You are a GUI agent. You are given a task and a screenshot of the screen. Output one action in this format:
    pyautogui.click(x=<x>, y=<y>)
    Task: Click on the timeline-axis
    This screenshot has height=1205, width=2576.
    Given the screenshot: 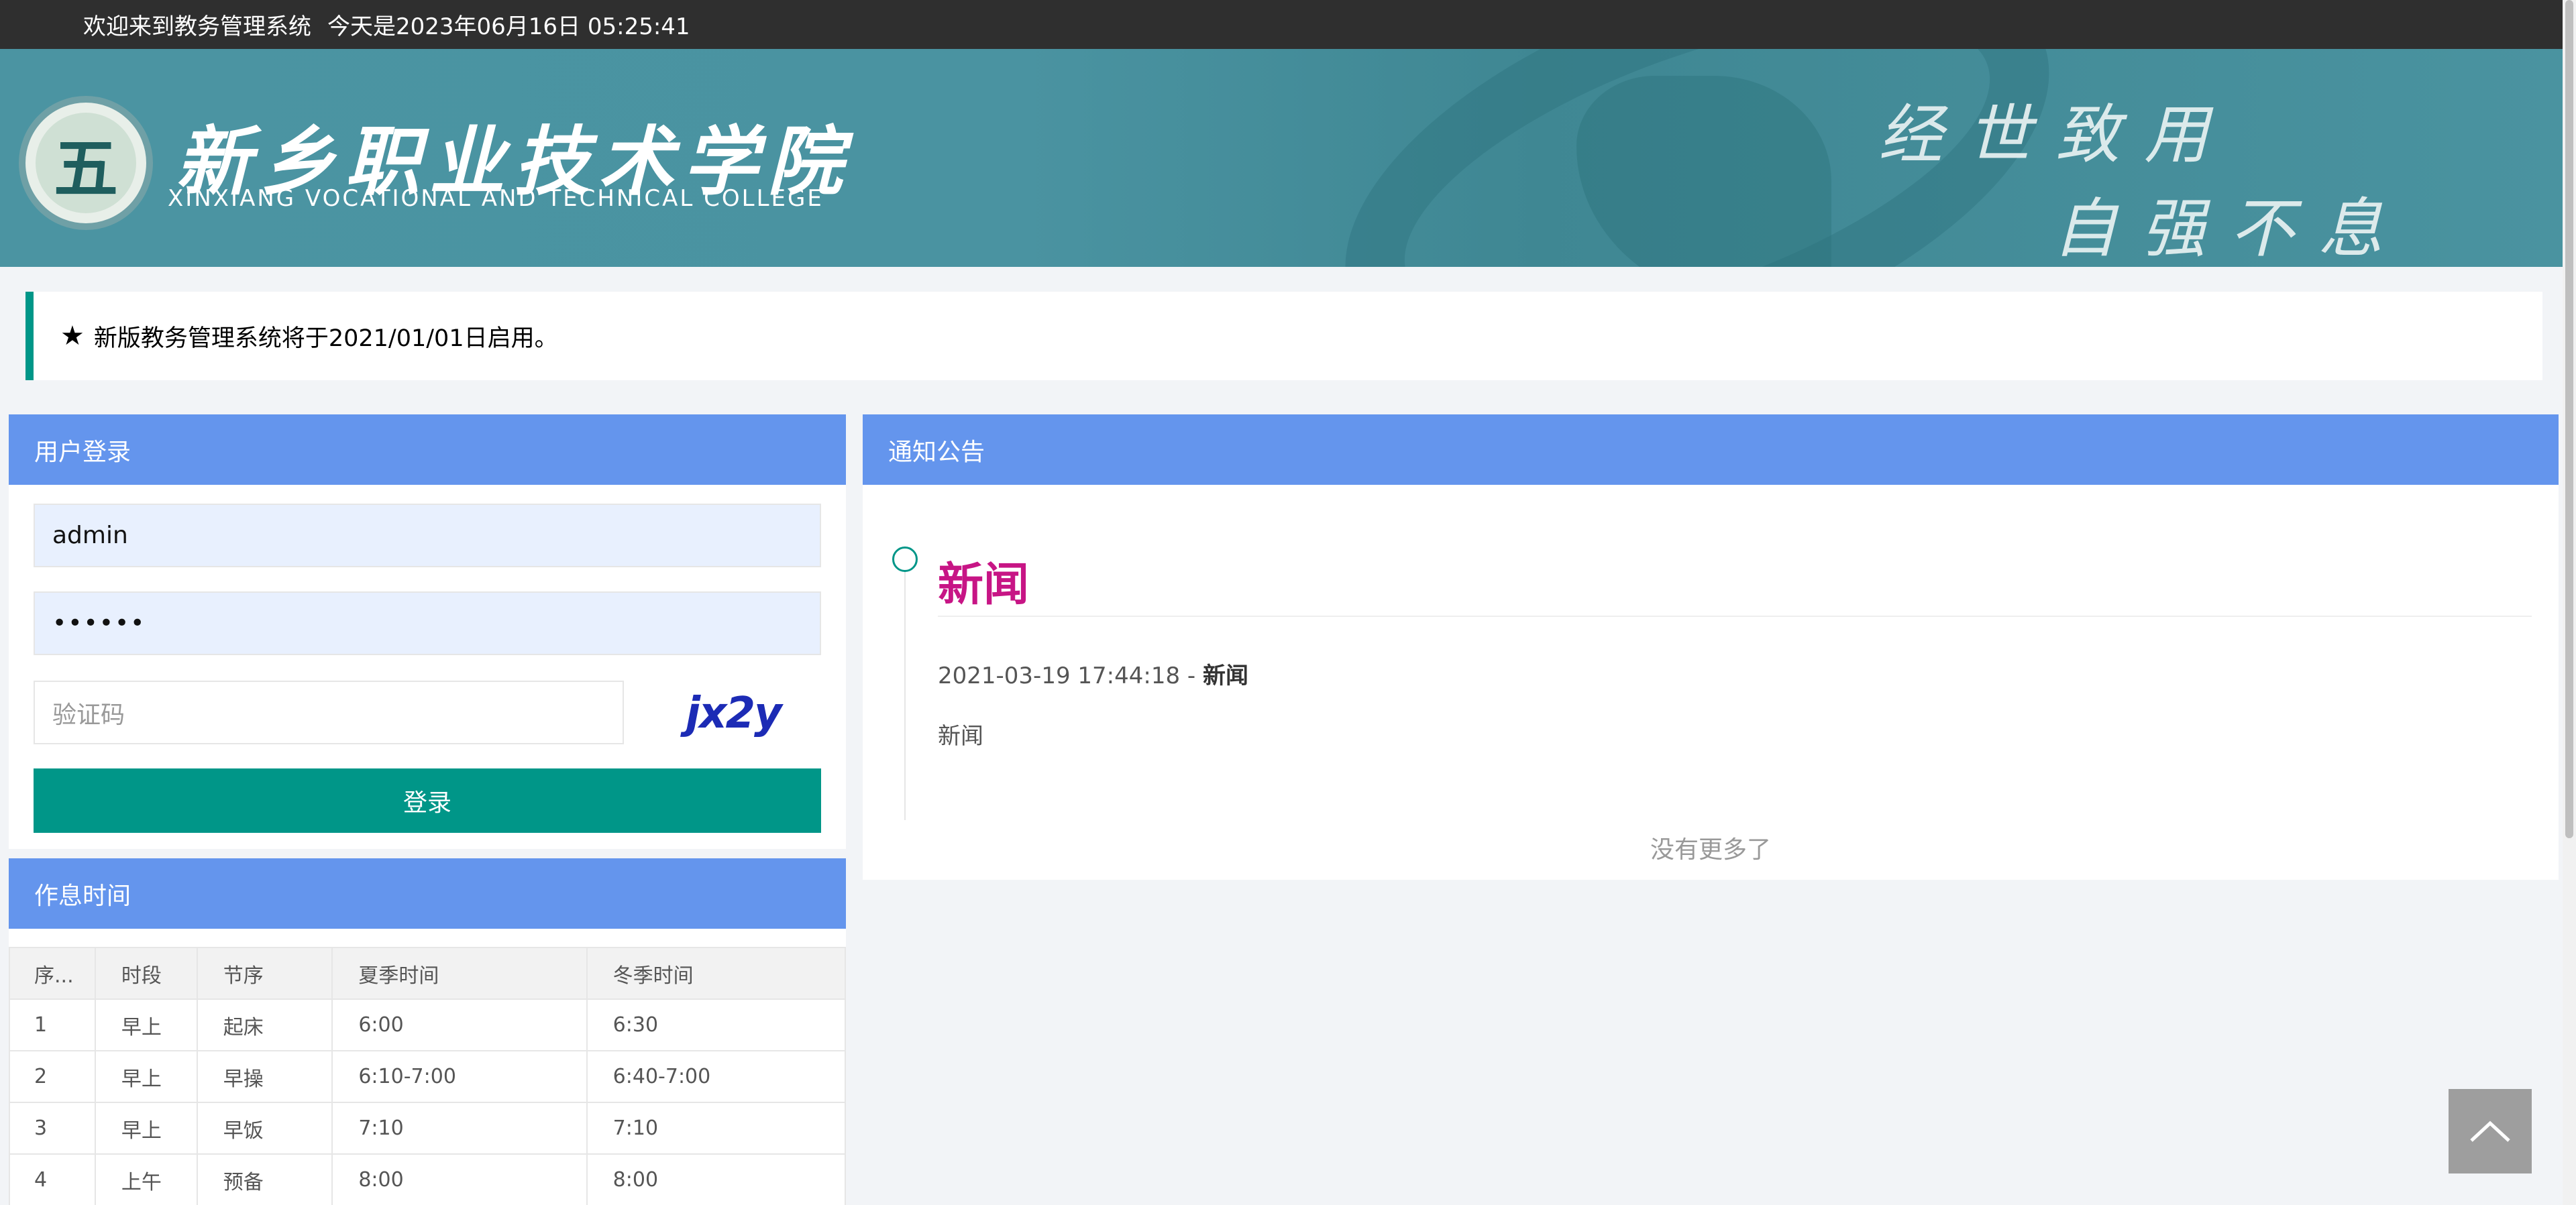 What is the action you would take?
    pyautogui.click(x=905, y=692)
    